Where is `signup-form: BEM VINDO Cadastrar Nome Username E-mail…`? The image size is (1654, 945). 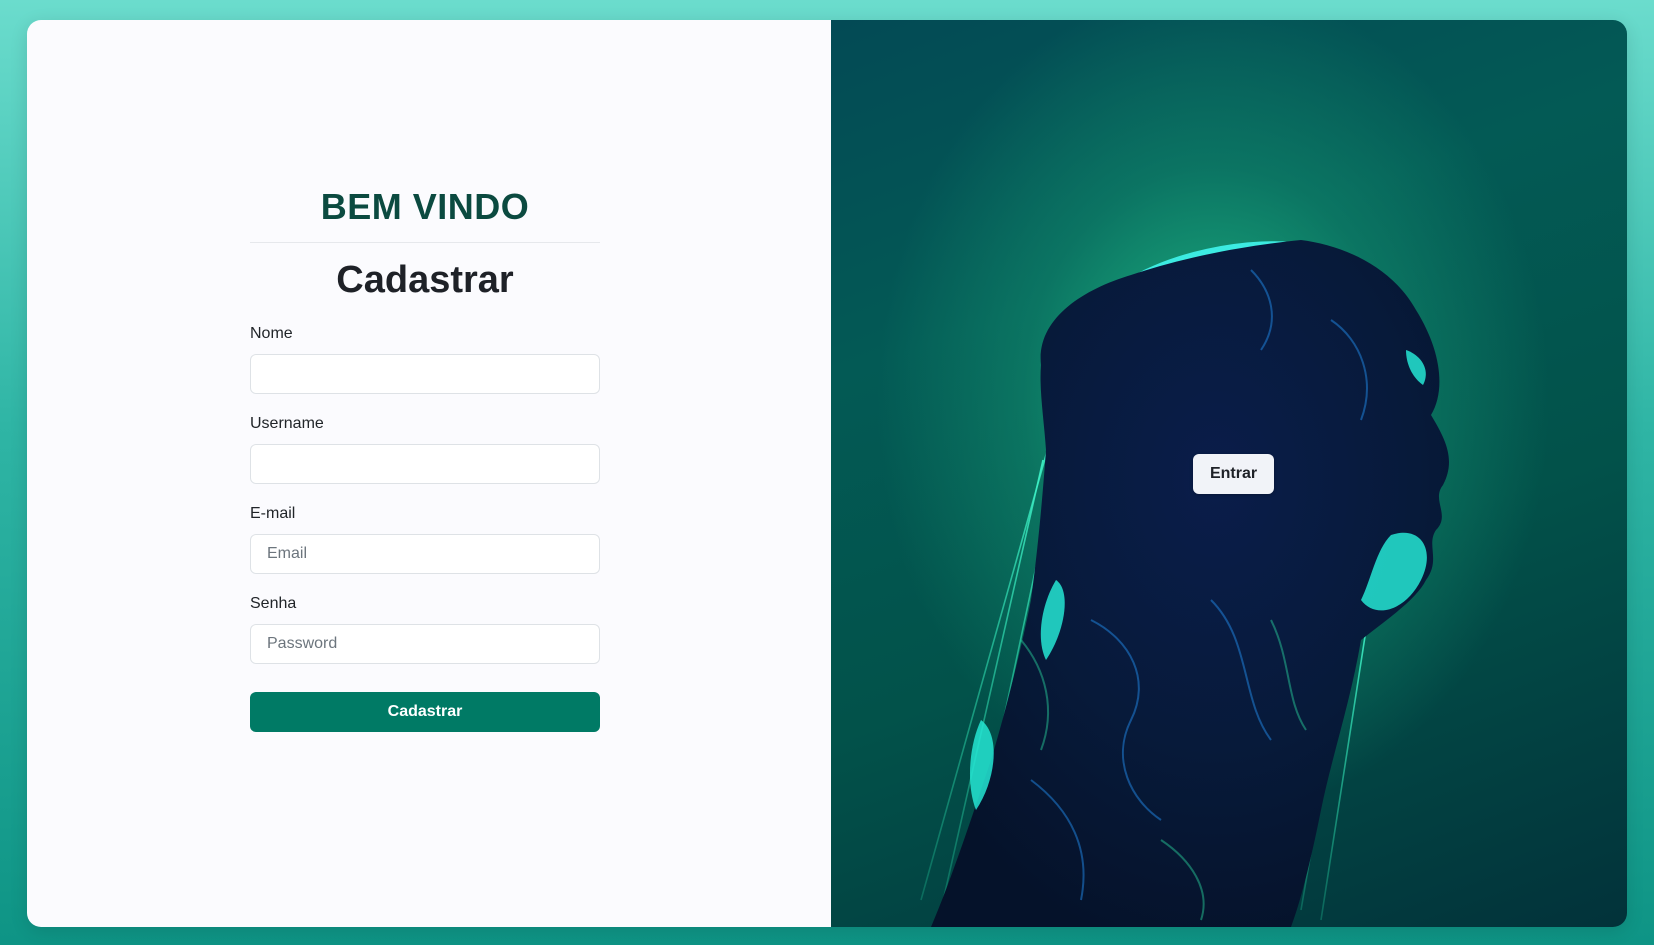
signup-form: BEM VINDO Cadastrar Nome Username E-mail… is located at coordinates (425, 456).